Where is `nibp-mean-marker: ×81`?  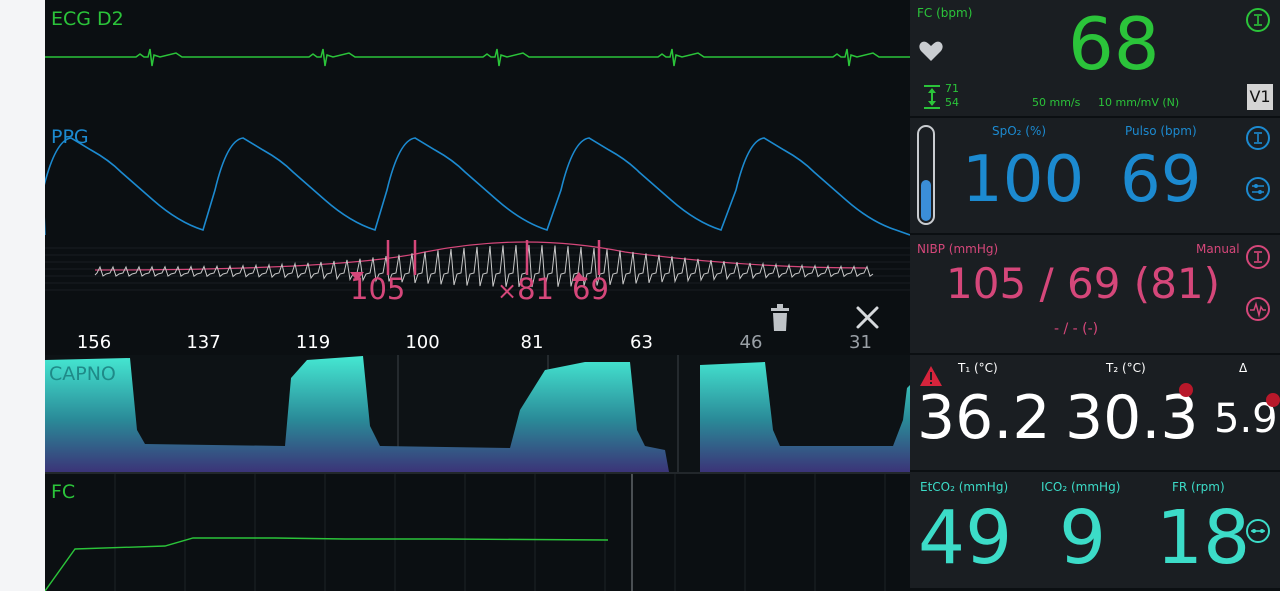
nibp-mean-marker: ×81 is located at coordinates (526, 289).